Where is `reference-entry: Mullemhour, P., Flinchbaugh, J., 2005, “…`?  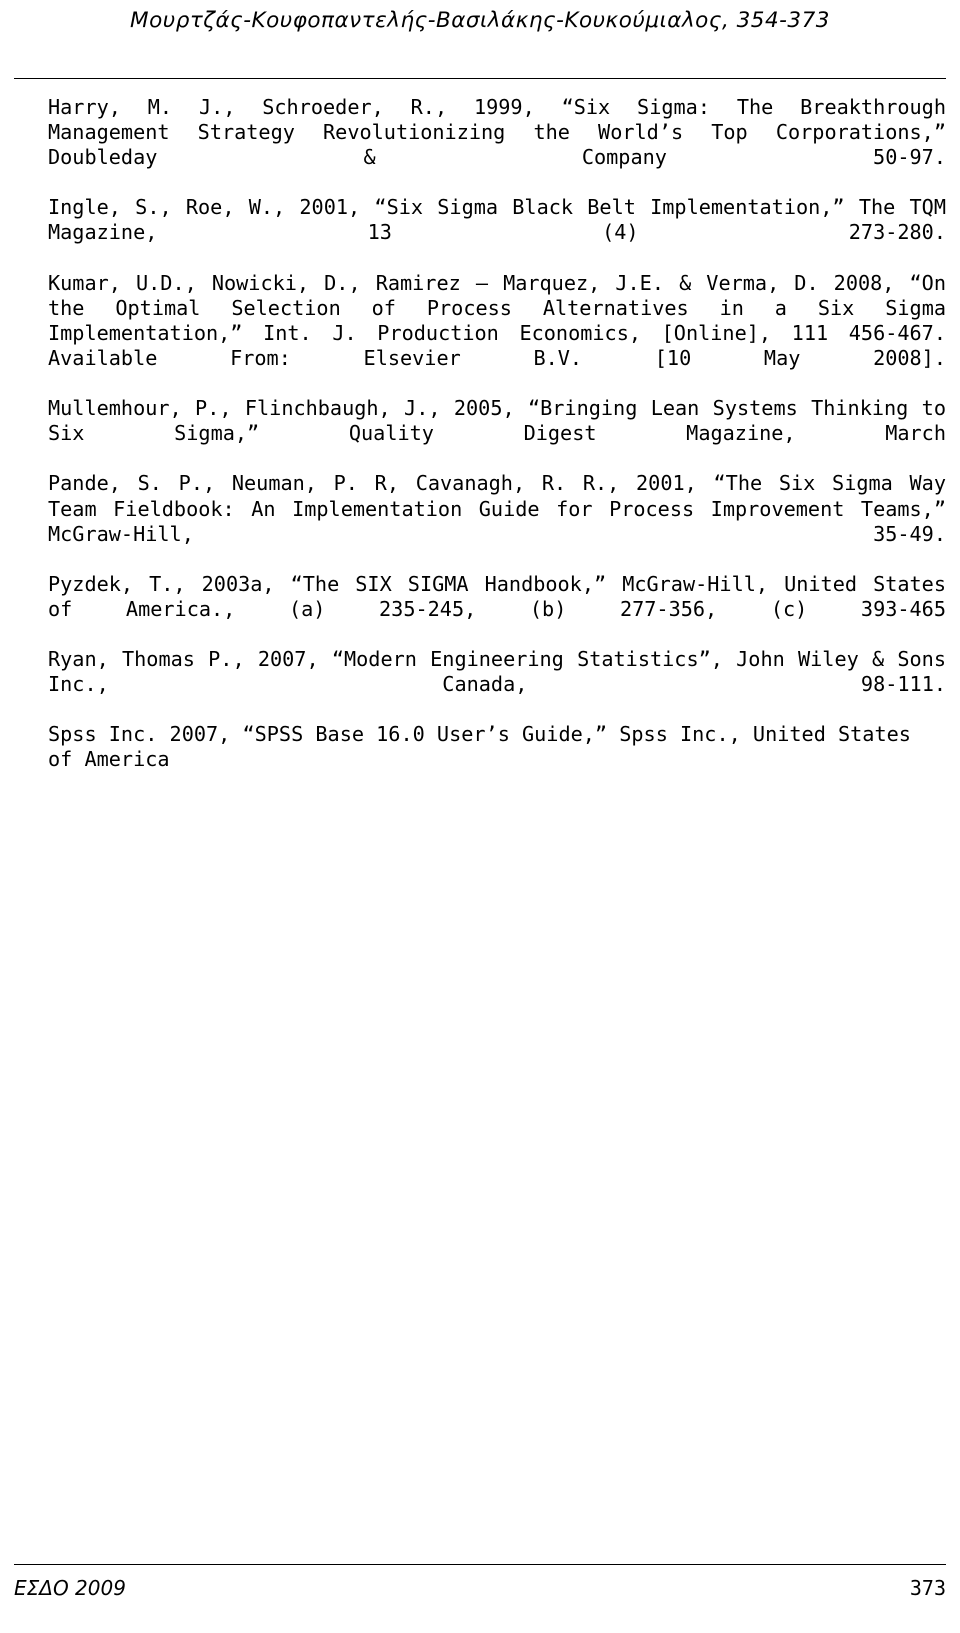 reference-entry: Mullemhour, P., Flinchbaugh, J., 2005, “… is located at coordinates (497, 421).